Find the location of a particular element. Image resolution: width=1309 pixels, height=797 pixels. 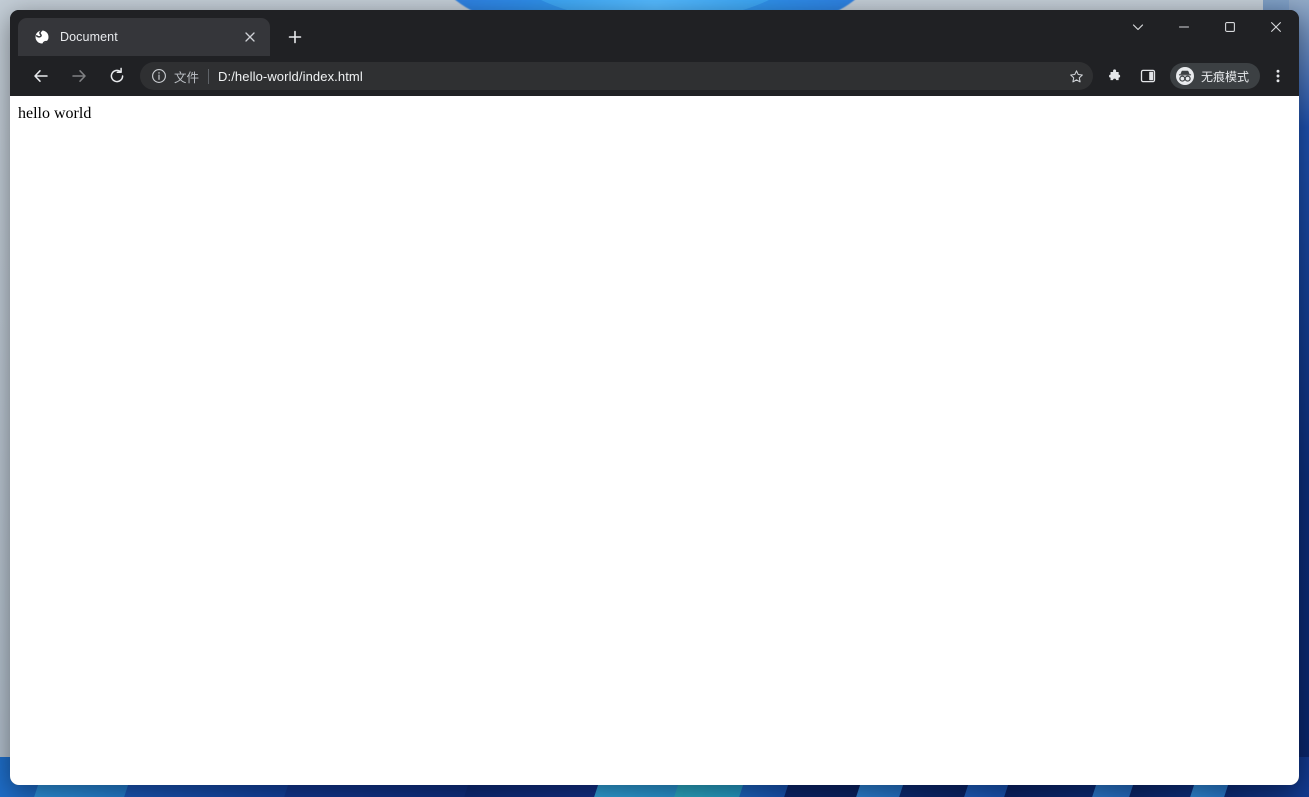

chevron-down-icon is located at coordinates (1138, 27).